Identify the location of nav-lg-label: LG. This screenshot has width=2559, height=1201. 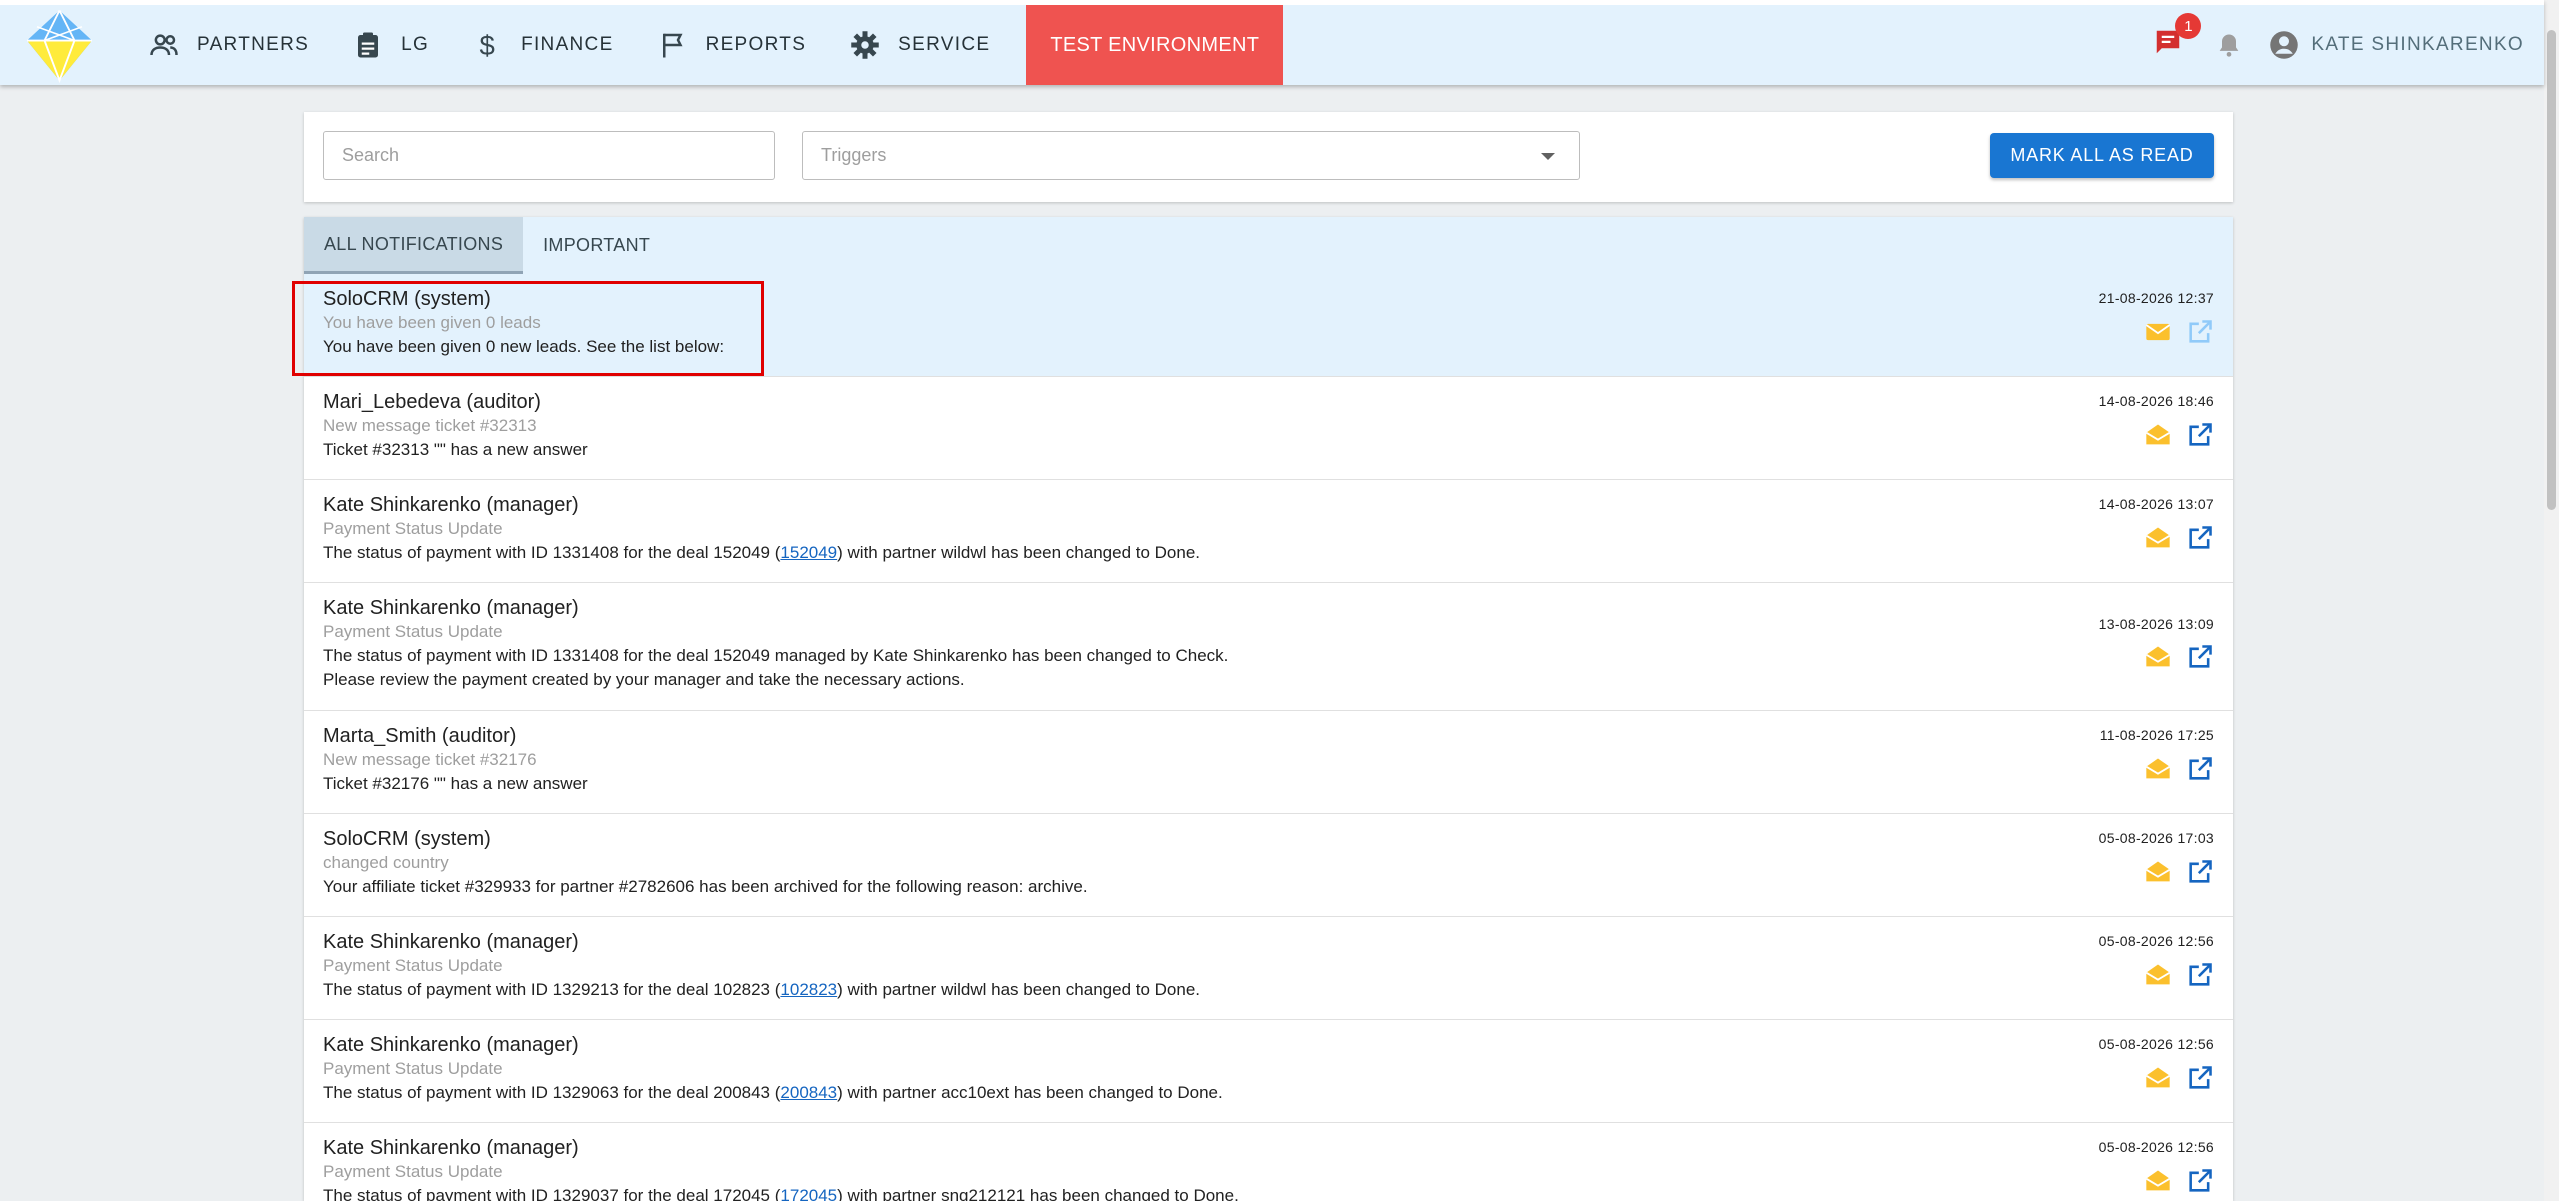
(415, 44).